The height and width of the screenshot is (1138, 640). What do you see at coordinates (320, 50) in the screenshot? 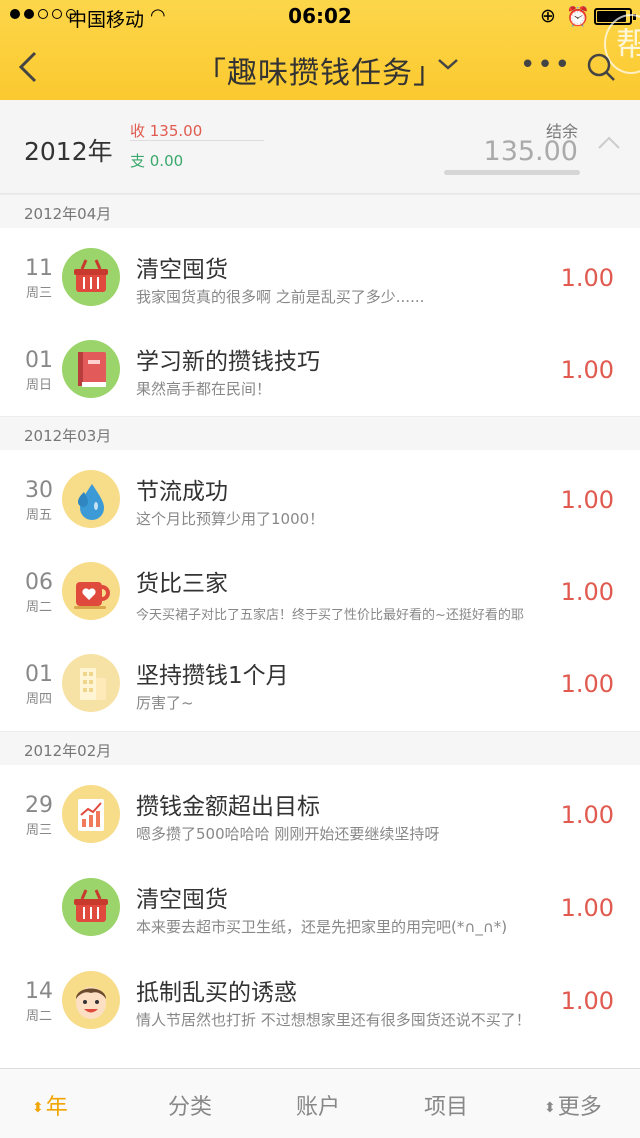
I see `header-bar: 中国移动 ◠ 06:02 ⊕ ⏰ 帮 「趣味攒钱任务」 •••` at bounding box center [320, 50].